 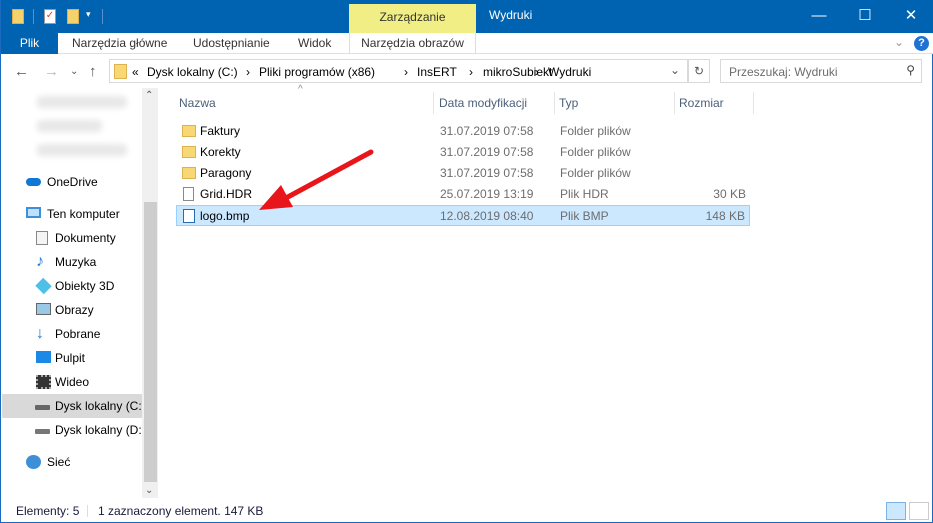 What do you see at coordinates (181, 511) in the screenshot?
I see `selection-info: 1 zaznaczony element. 147 KB` at bounding box center [181, 511].